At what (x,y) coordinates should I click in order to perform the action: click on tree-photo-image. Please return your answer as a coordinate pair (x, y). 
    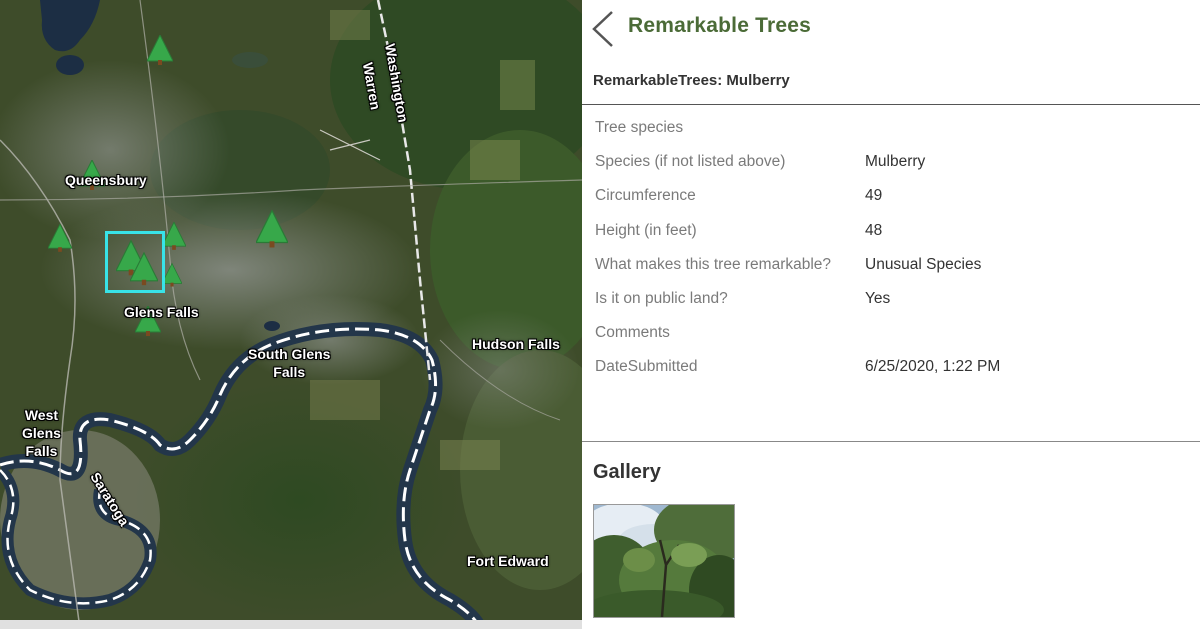
    Looking at the image, I should click on (664, 561).